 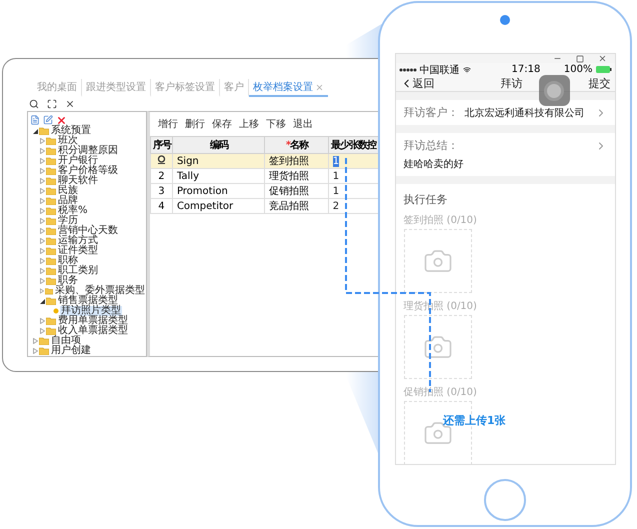 I want to click on task-label: 签到拍照 (0/10), so click(x=441, y=220).